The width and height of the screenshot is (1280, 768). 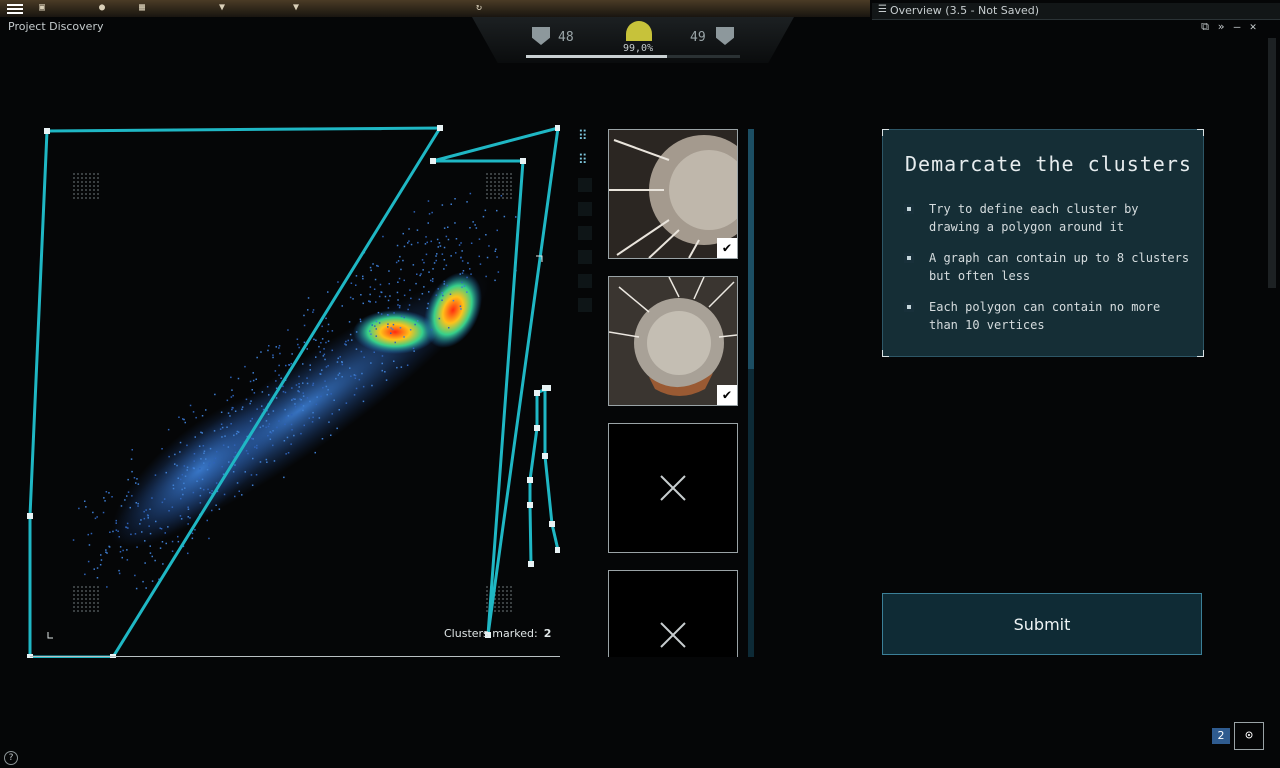 I want to click on toolbar-icon-1: ▣, so click(x=42, y=8).